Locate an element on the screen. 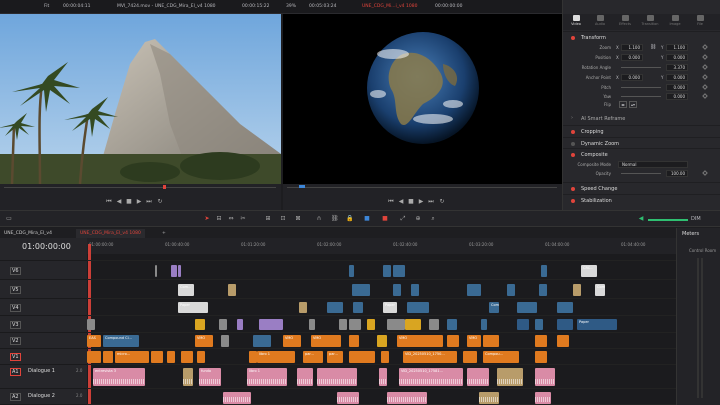 The width and height of the screenshot is (720, 405). yaw-field: 0.000 is located at coordinates (677, 96).